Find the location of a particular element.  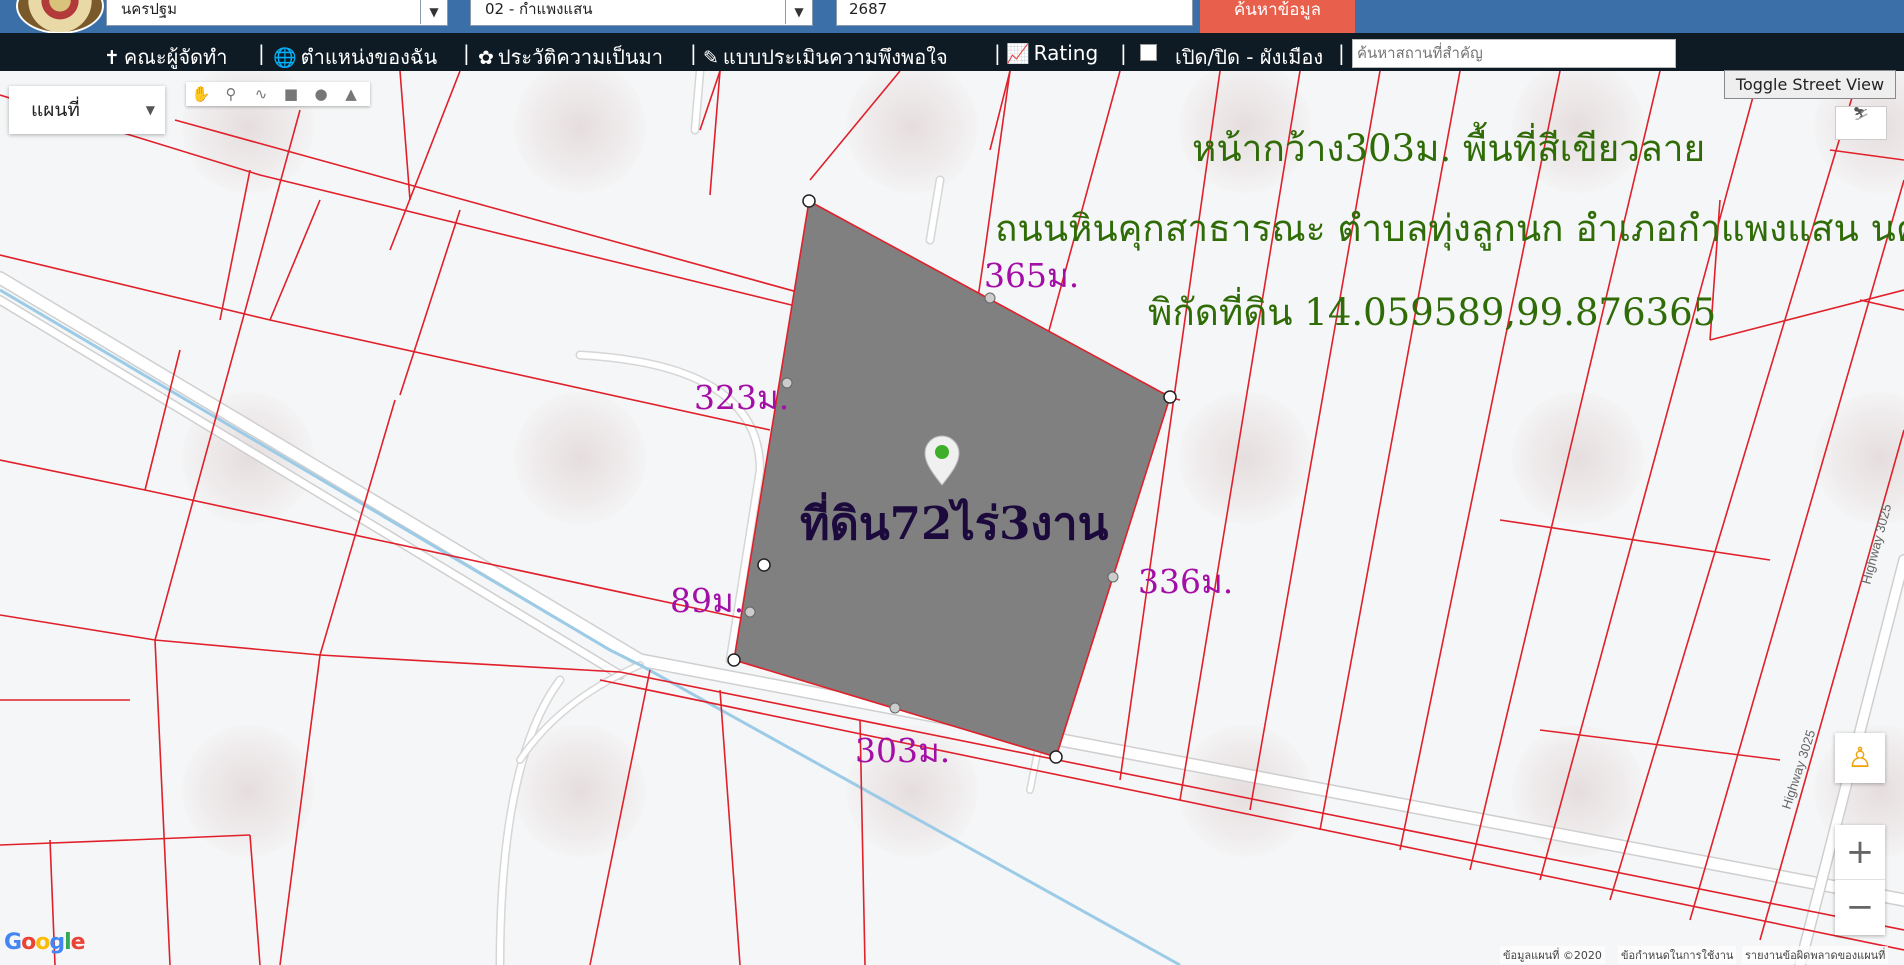

map-type-select: แผนที่ ▼ is located at coordinates (87, 110).